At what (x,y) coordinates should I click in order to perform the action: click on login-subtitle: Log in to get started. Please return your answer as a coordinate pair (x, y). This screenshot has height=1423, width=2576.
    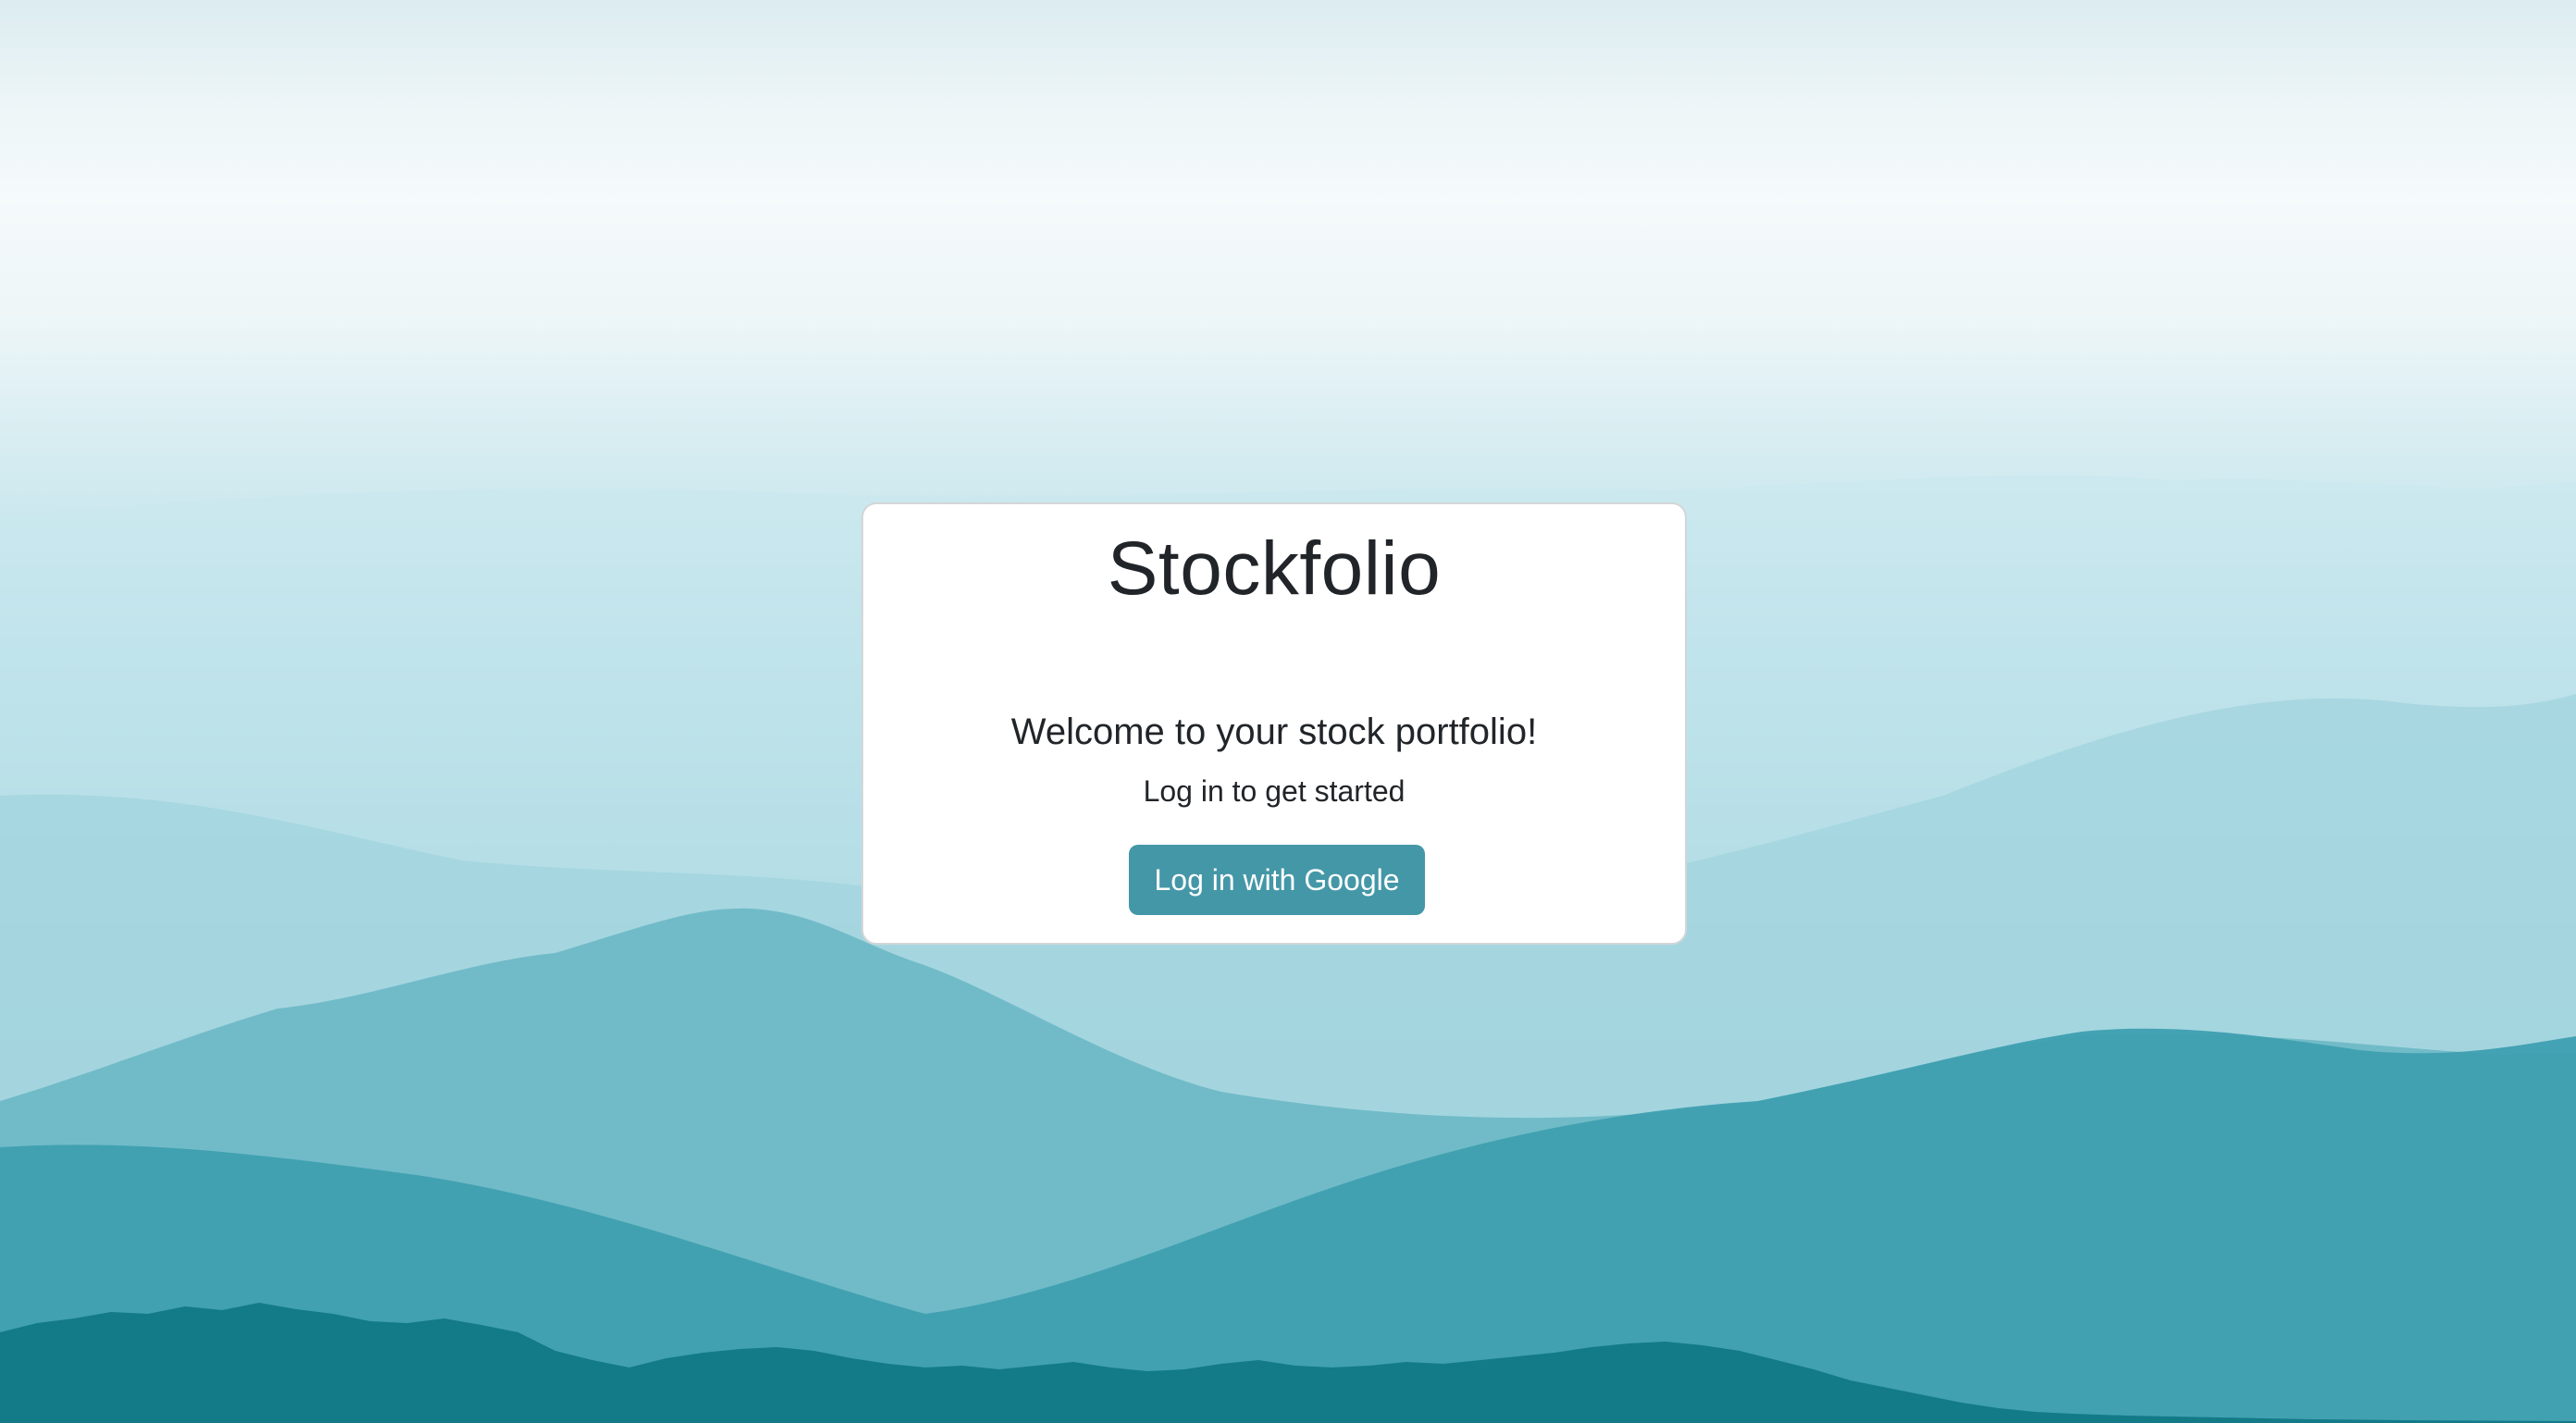
    Looking at the image, I should click on (1274, 791).